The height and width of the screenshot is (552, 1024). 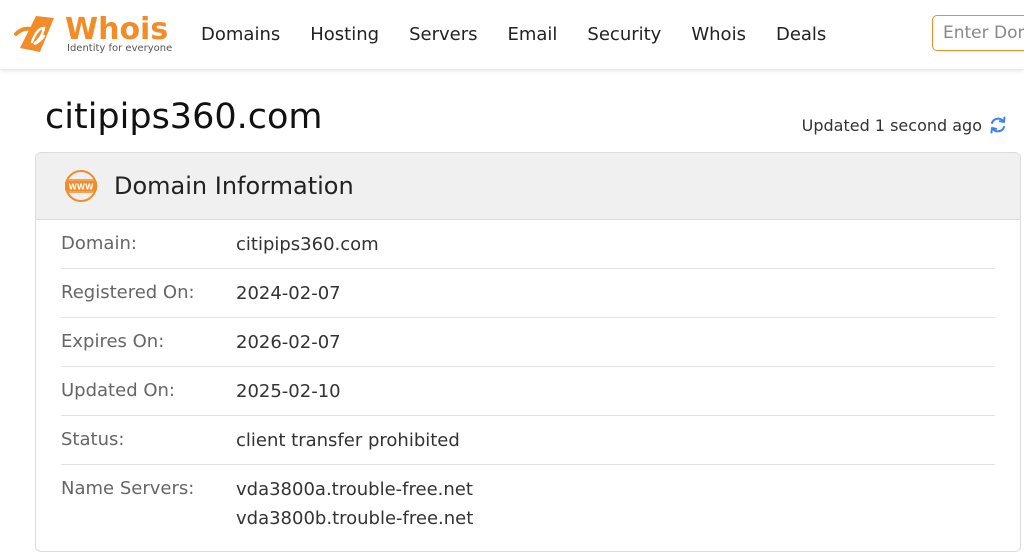 I want to click on logo-tagline: Identity for everyone, so click(x=120, y=48).